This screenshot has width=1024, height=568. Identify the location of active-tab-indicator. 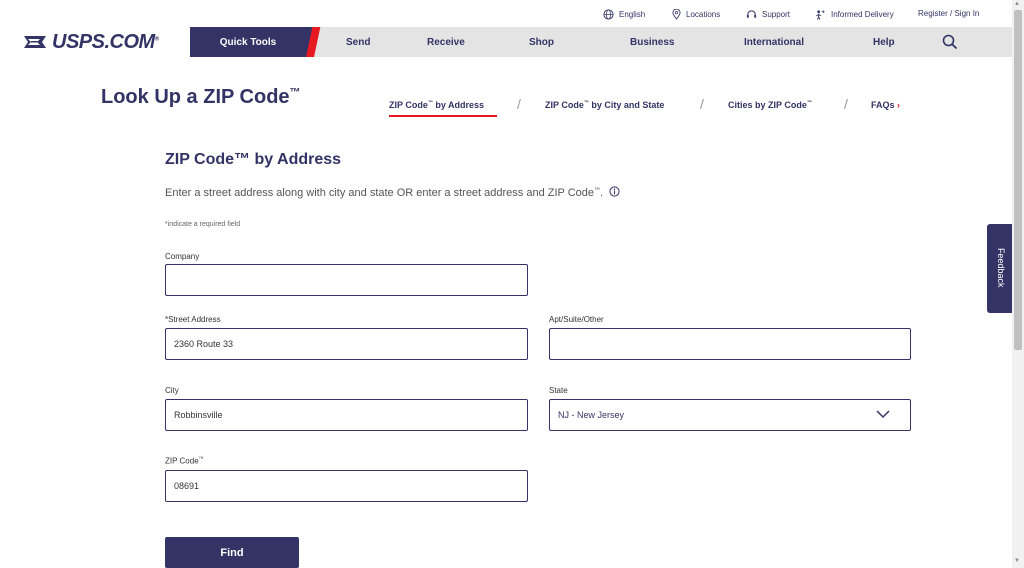
(443, 116).